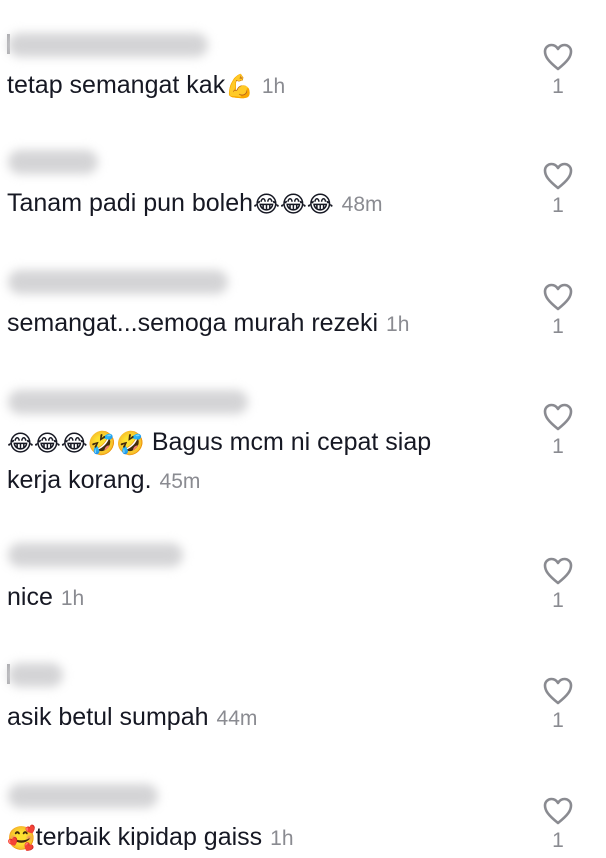 This screenshot has width=606, height=858. I want to click on comment-timestamp: 44m, so click(237, 718).